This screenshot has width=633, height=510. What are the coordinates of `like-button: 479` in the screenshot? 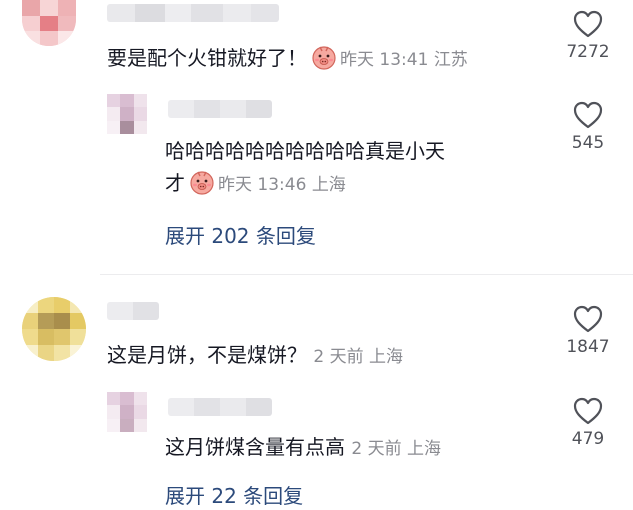 It's located at (588, 423).